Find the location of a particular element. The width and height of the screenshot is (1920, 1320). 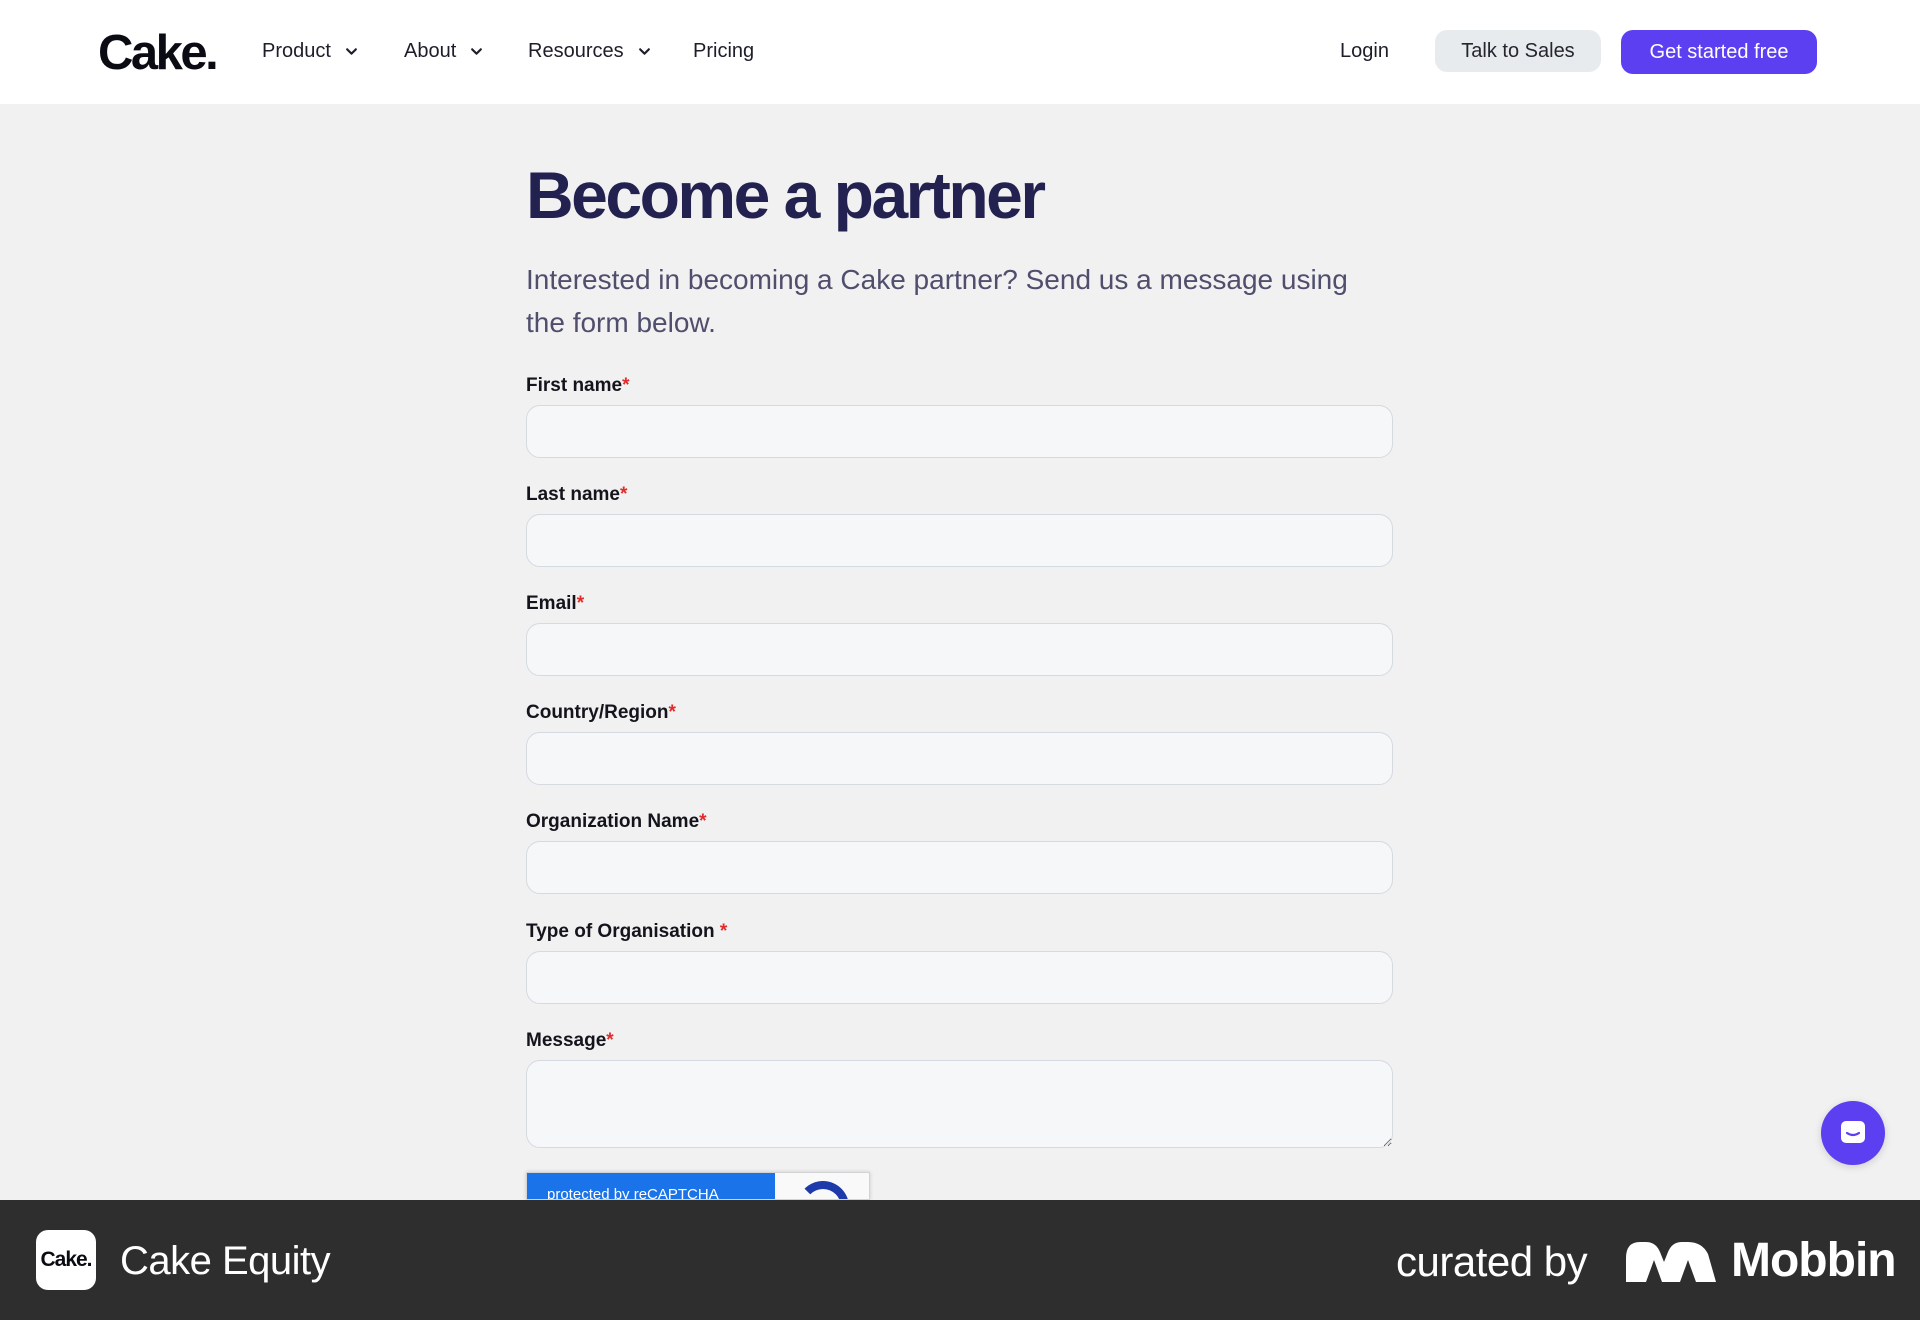

recaptcha-badge: protected by reCAPTCHA is located at coordinates (698, 1186).